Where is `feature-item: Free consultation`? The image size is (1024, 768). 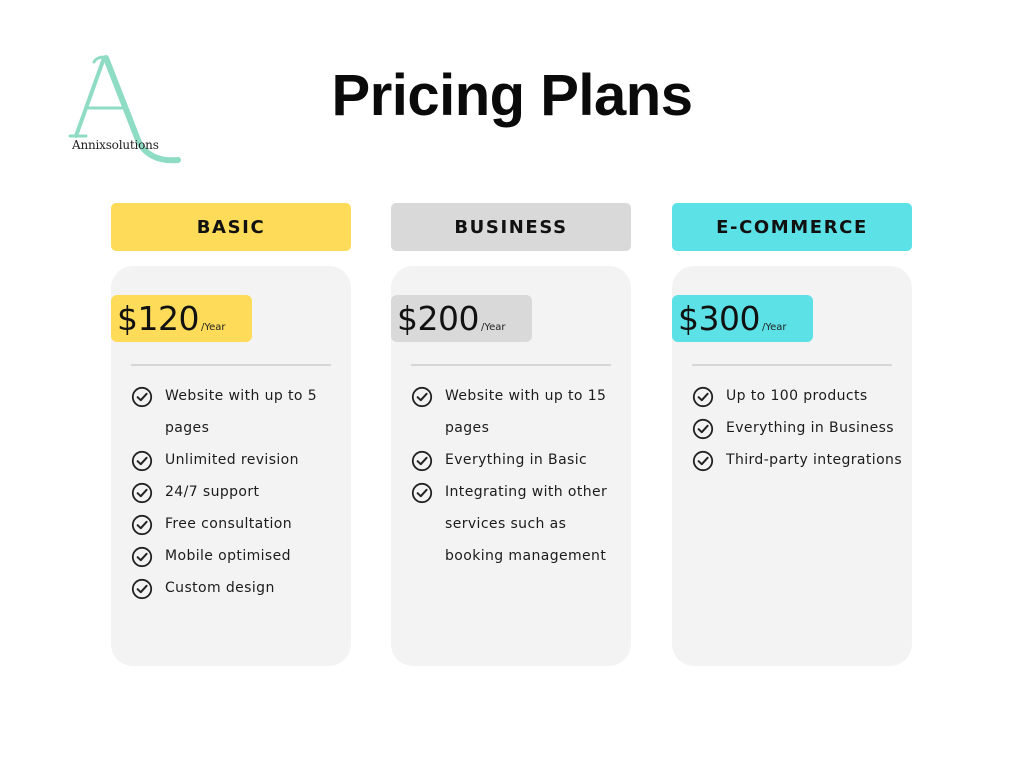
feature-item: Free consultation is located at coordinates (240, 524).